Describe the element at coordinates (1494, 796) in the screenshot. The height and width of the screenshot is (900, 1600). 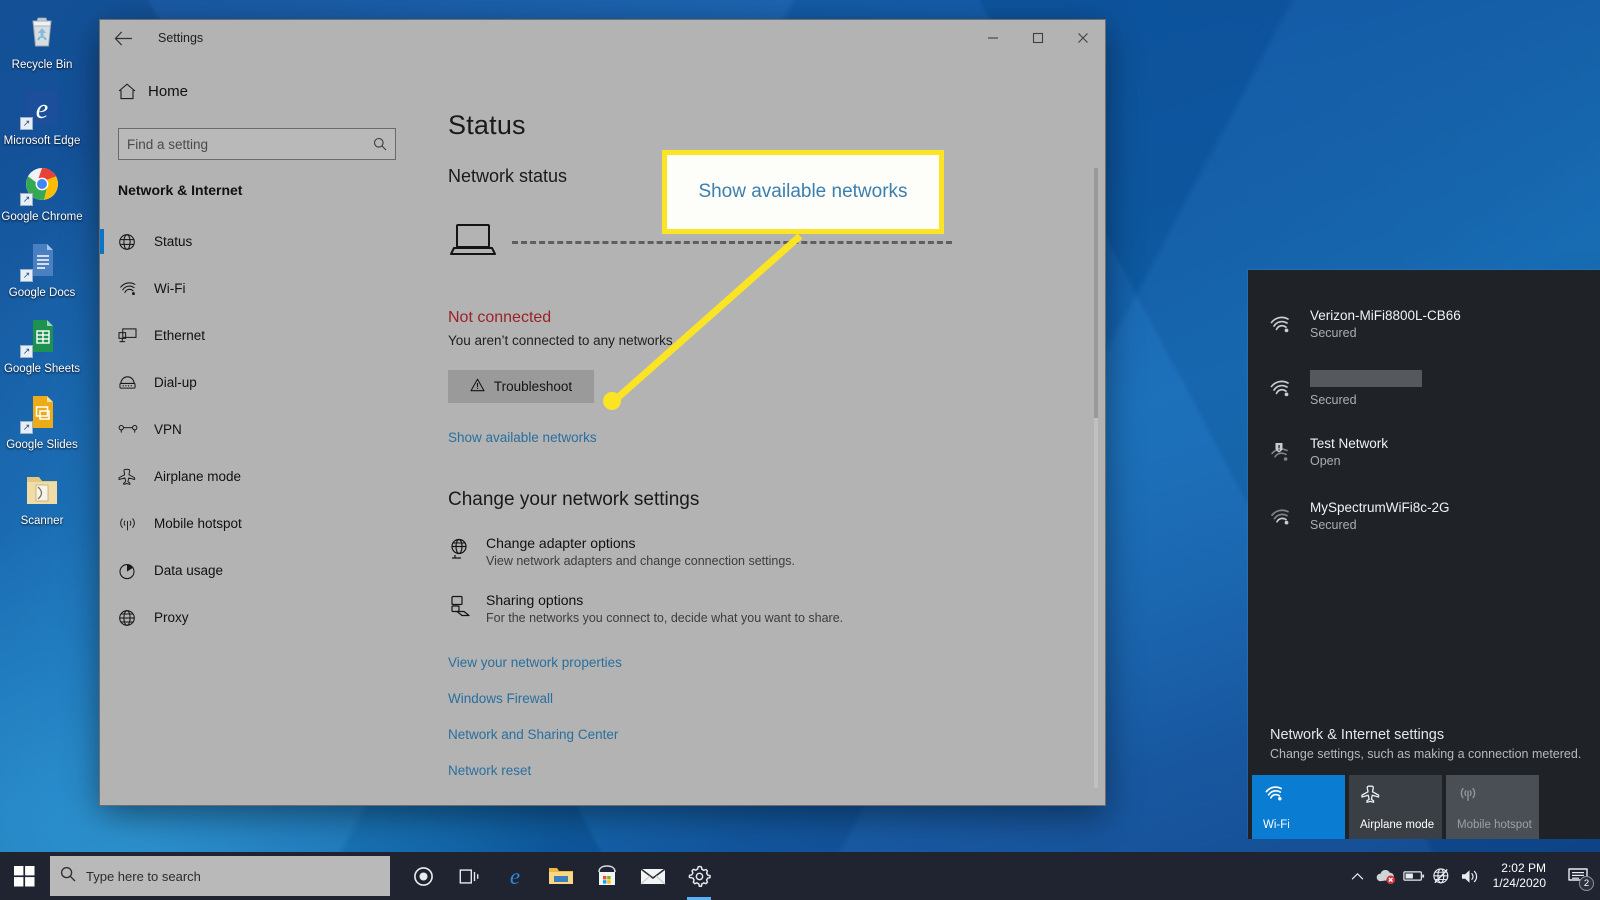
I see `hotspot-icon` at that location.